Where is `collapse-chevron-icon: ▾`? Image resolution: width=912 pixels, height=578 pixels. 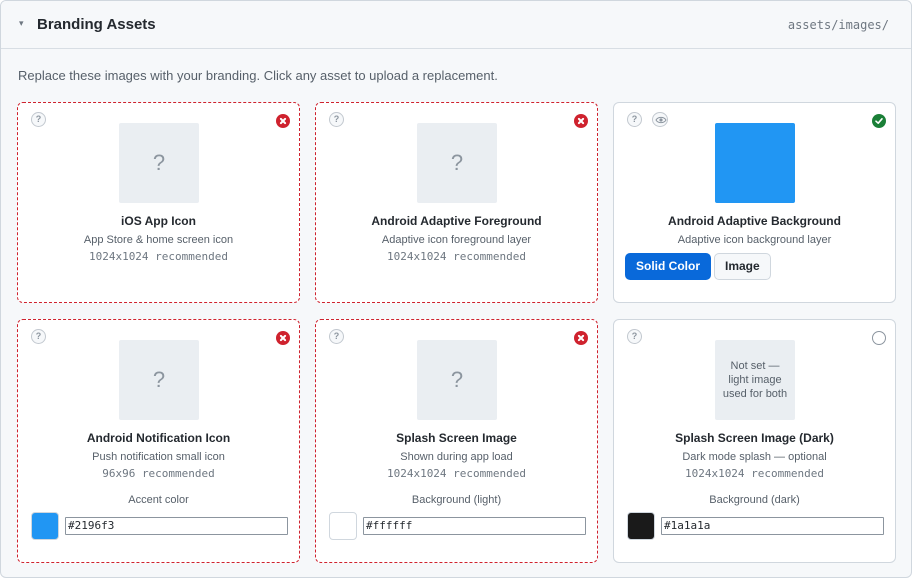
collapse-chevron-icon: ▾ is located at coordinates (21, 23).